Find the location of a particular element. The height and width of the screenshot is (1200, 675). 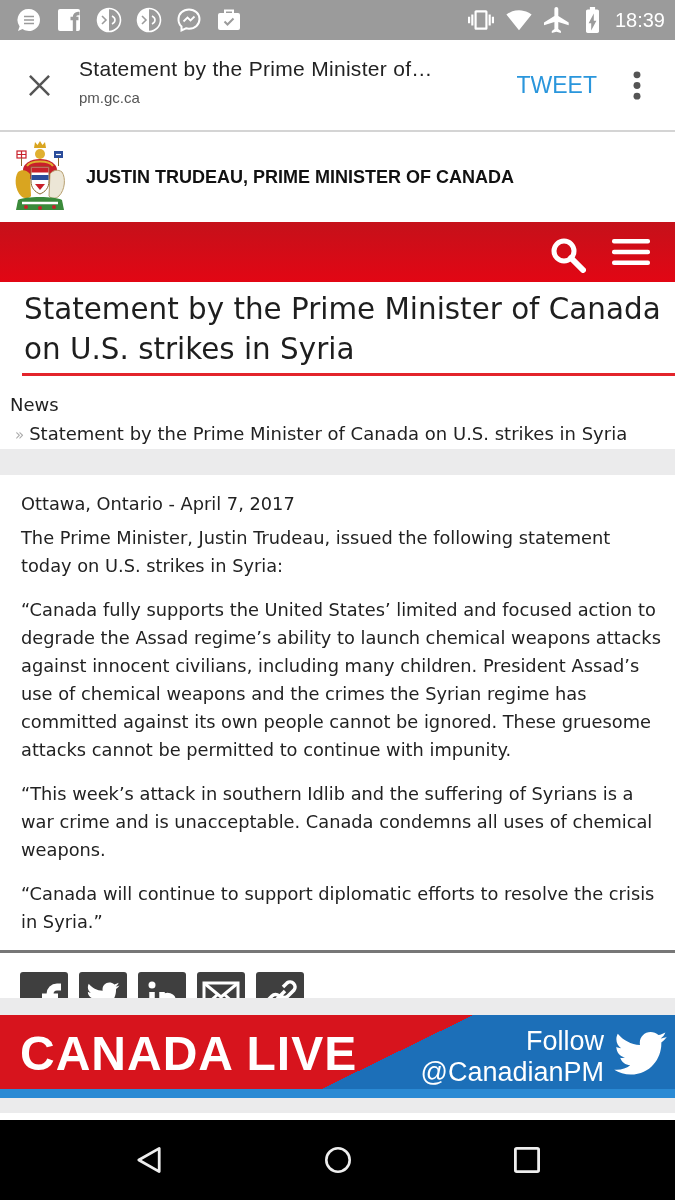

email-icon is located at coordinates (221, 985).